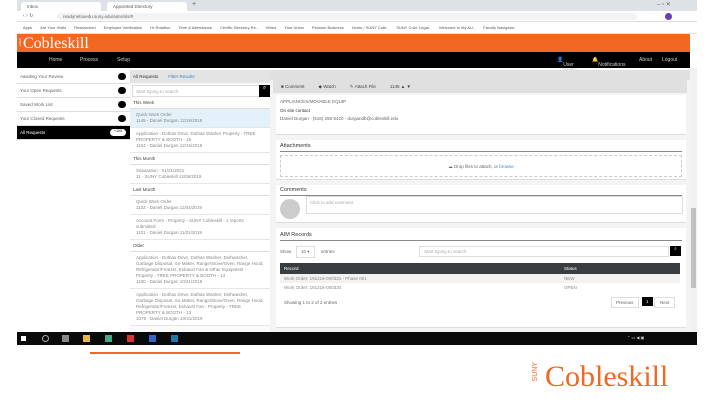 The image size is (720, 405). I want to click on record-nav: 1145 ▲ ▼, so click(400, 86).